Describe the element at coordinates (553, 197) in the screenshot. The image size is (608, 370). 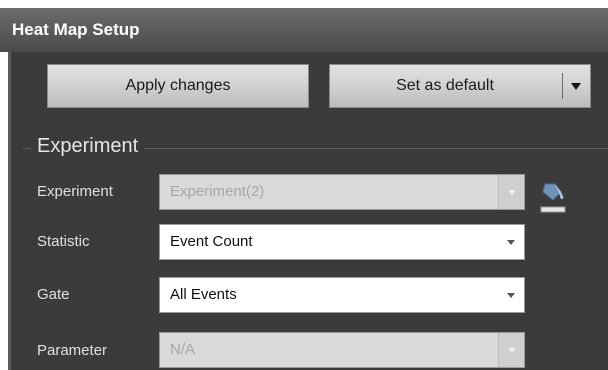
I see `paint-bucket-icon` at that location.